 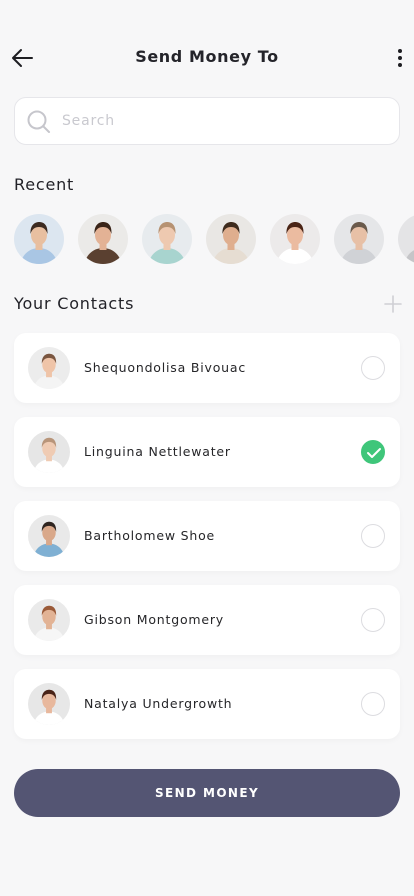 I want to click on search-icon, so click(x=38, y=121).